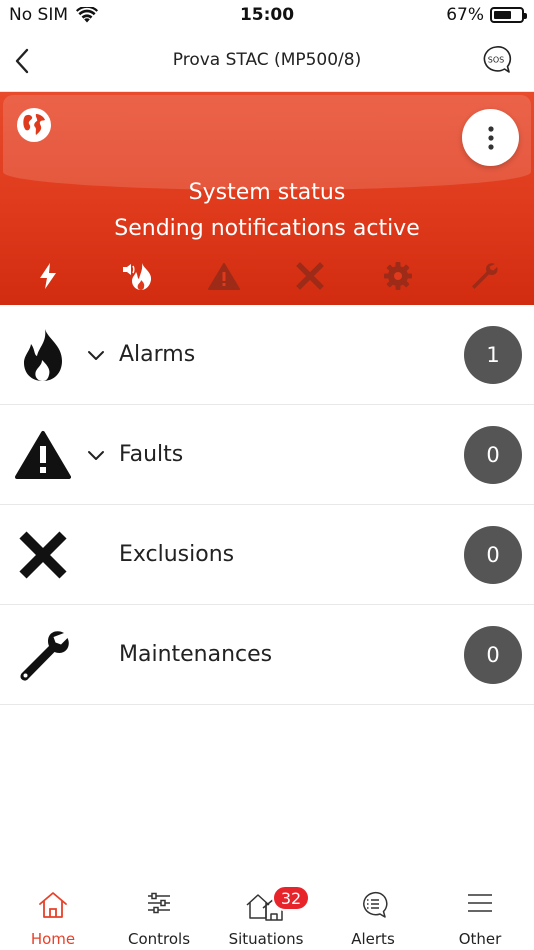 The height and width of the screenshot is (950, 534). What do you see at coordinates (267, 276) in the screenshot?
I see `status-icon-row` at bounding box center [267, 276].